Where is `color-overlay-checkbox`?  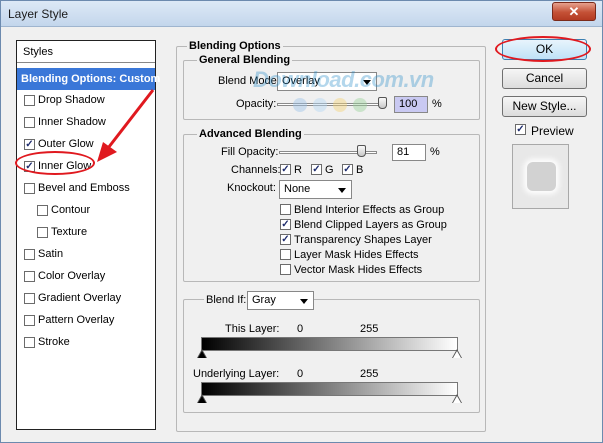
color-overlay-checkbox is located at coordinates (29, 276).